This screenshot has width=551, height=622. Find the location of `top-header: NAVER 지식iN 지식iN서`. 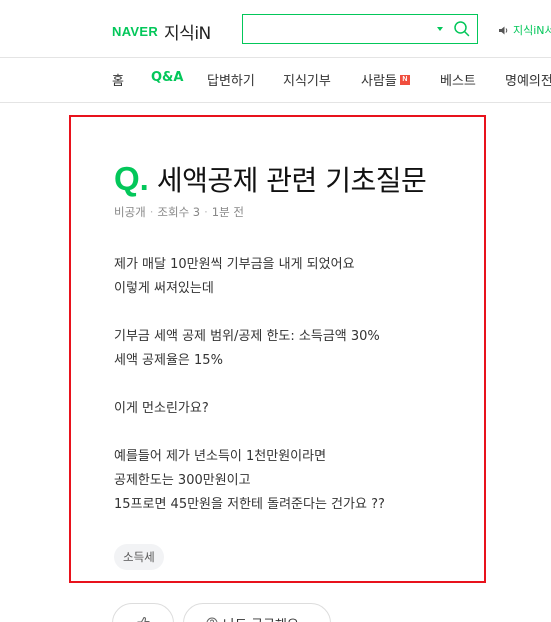

top-header: NAVER 지식iN 지식iN서 is located at coordinates (275, 29).